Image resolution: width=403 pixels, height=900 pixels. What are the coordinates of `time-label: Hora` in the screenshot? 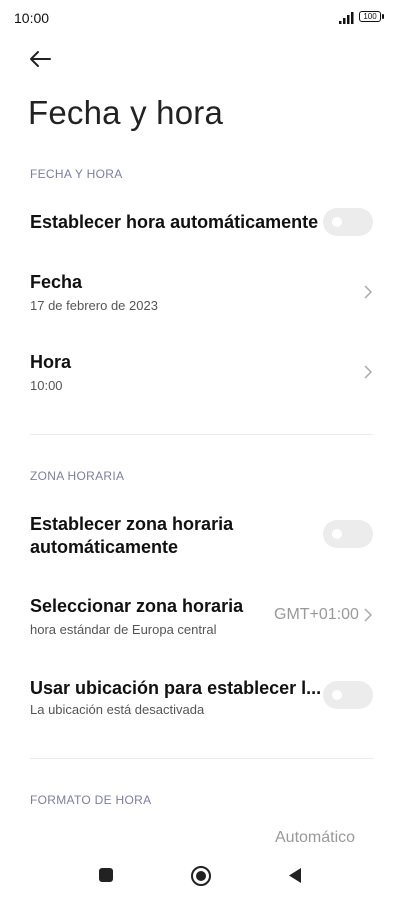 It's located at (51, 362).